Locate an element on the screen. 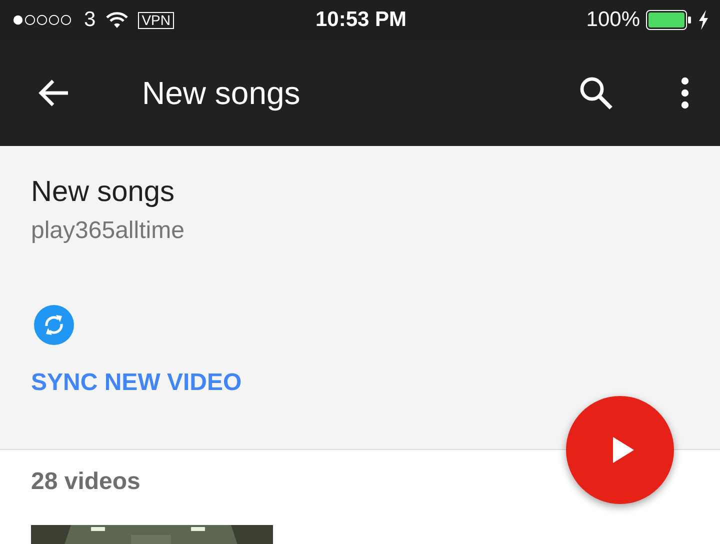 This screenshot has height=544, width=720. battery-percent: 100% is located at coordinates (613, 20).